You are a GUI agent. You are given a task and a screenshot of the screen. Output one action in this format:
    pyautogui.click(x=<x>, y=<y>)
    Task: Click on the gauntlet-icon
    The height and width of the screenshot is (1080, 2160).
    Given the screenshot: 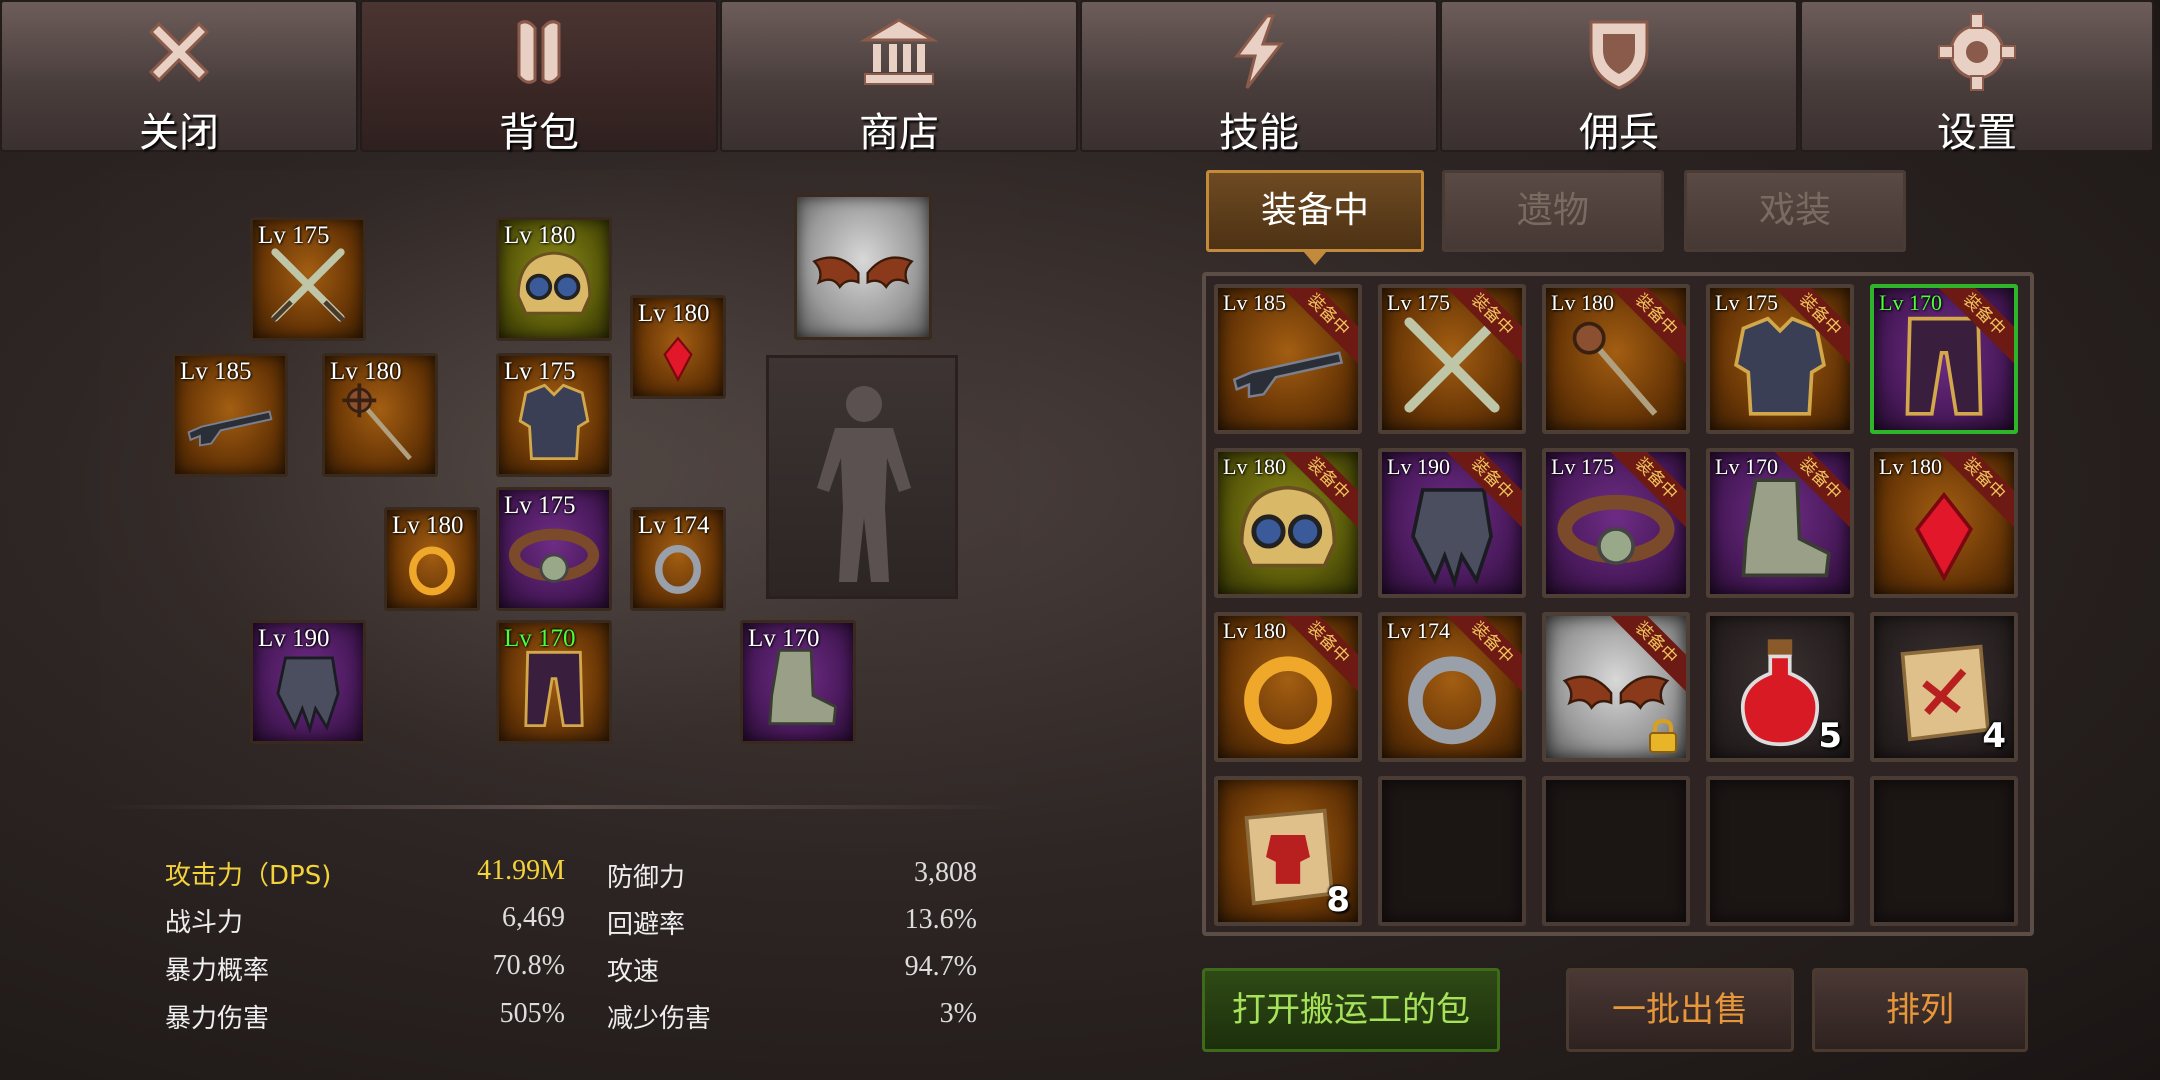 What is the action you would take?
    pyautogui.click(x=308, y=695)
    